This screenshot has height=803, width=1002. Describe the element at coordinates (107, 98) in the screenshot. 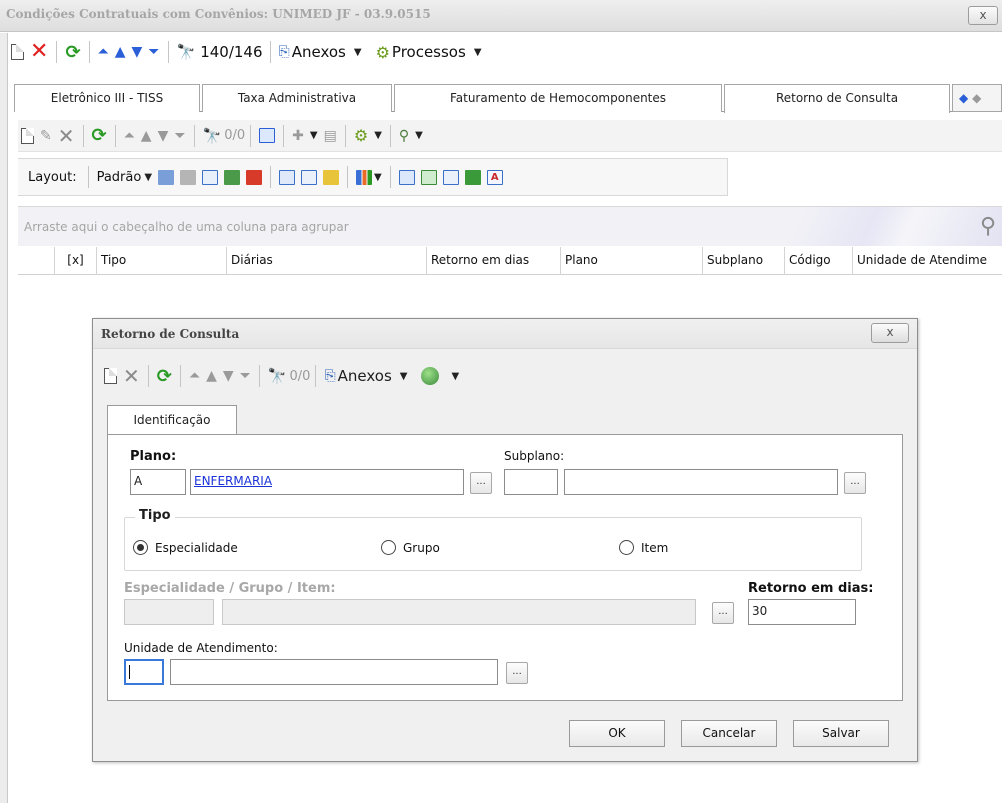

I see `tab-eletronico-tiss: Eletrônico III - TISS` at that location.